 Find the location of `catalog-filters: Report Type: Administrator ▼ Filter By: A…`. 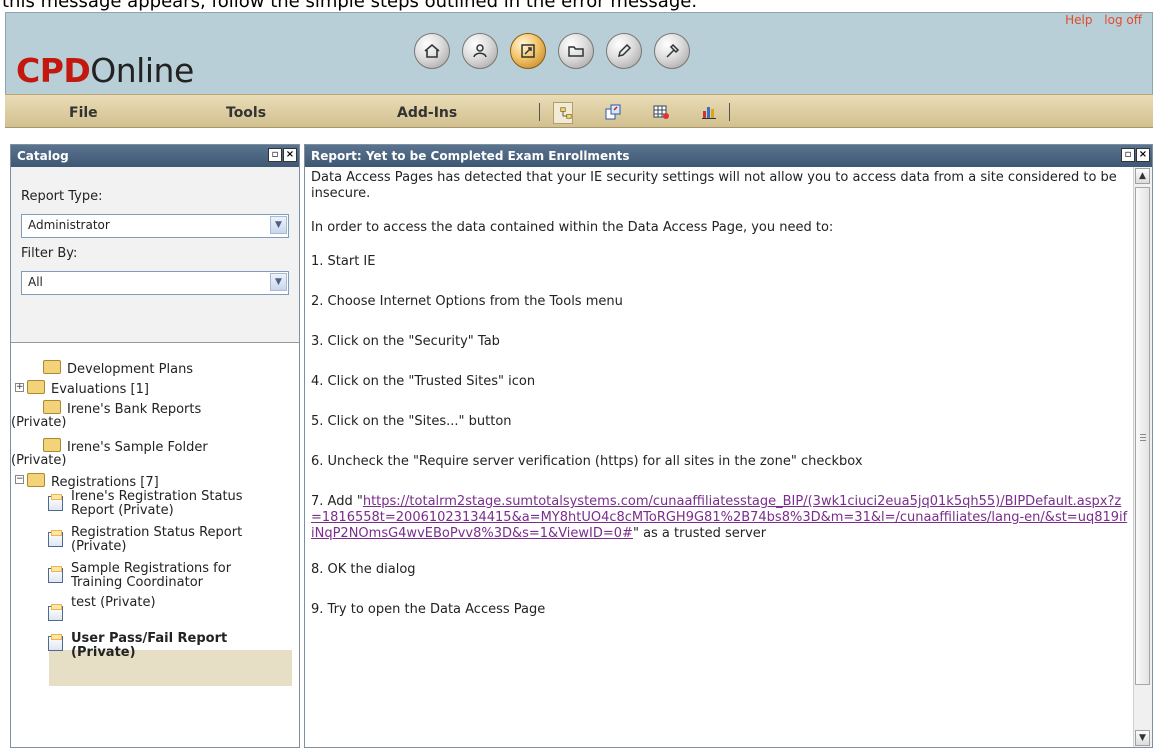

catalog-filters: Report Type: Administrator ▼ Filter By: A… is located at coordinates (155, 255).